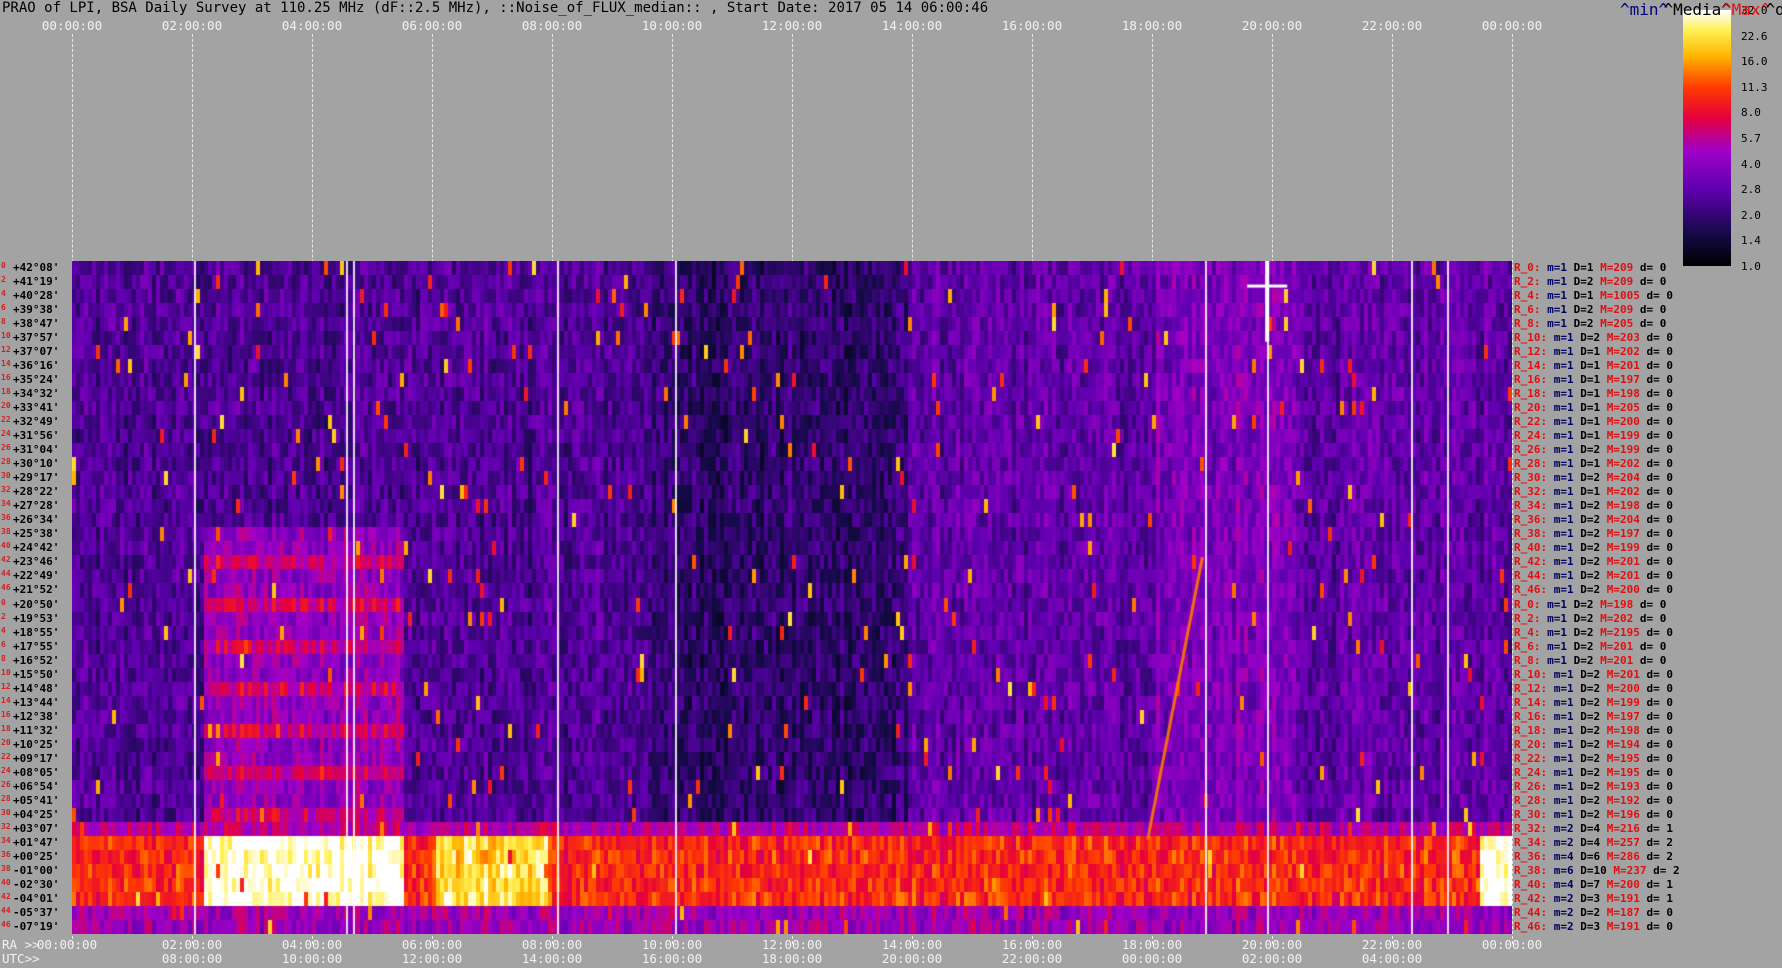  What do you see at coordinates (6, 882) in the screenshot?
I see `row-index: 40` at bounding box center [6, 882].